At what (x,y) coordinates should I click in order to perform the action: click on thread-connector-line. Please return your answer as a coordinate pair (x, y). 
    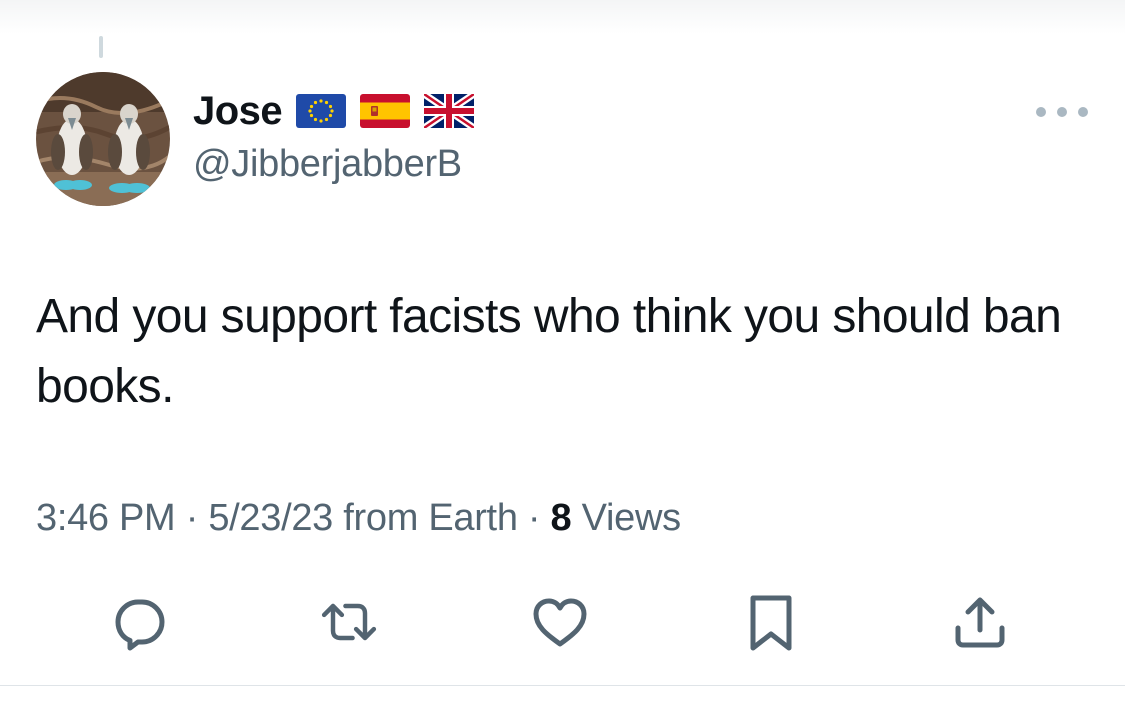
    Looking at the image, I should click on (101, 47).